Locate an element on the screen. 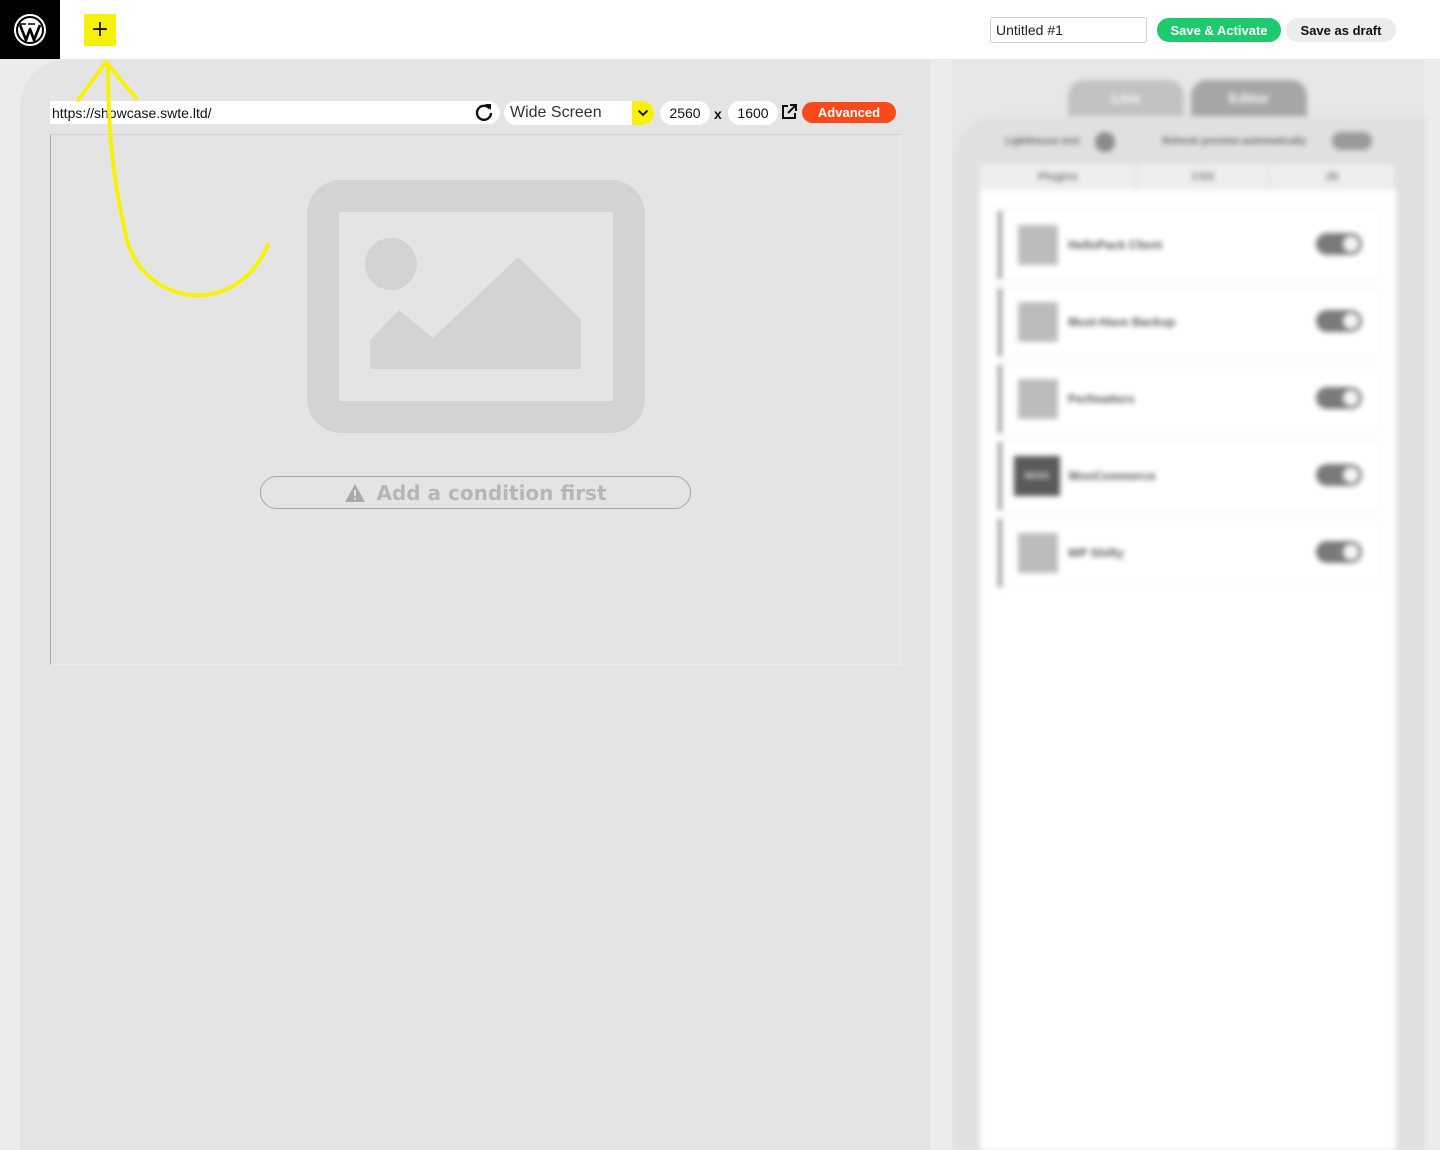  tab-live-label: Live is located at coordinates (1125, 98).